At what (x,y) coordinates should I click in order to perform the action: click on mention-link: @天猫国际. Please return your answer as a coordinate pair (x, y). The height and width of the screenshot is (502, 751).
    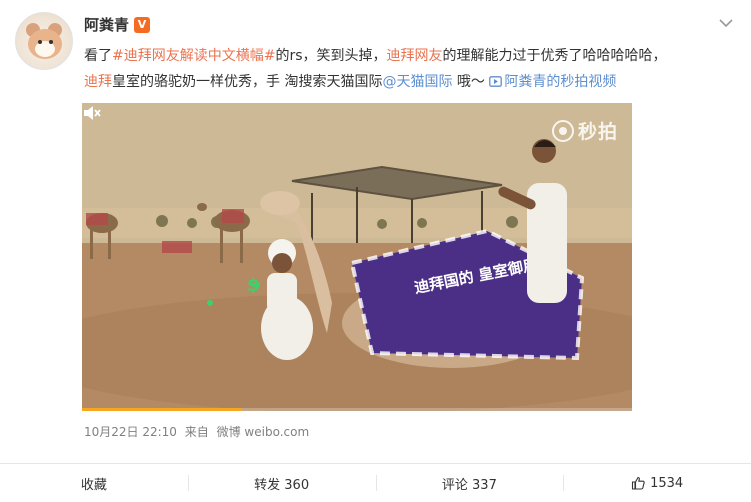
    Looking at the image, I should click on (417, 82).